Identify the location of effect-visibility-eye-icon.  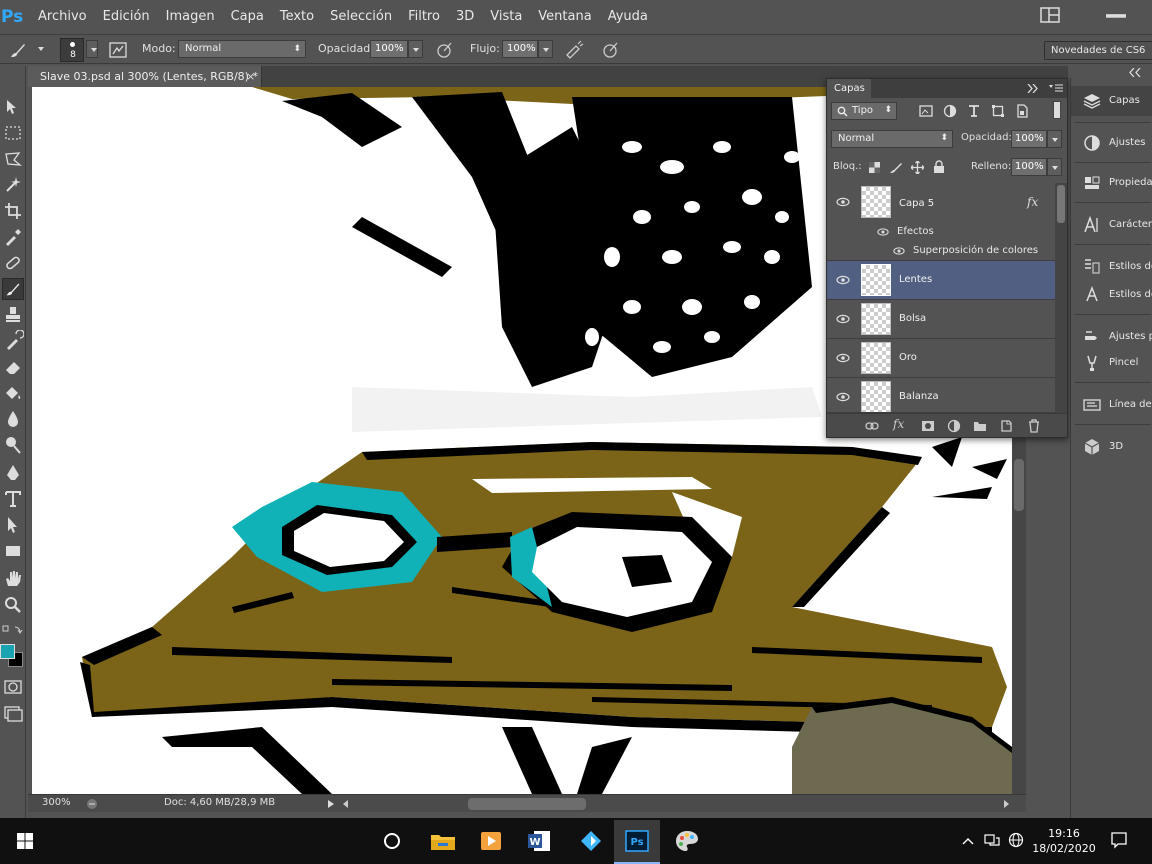
(899, 251).